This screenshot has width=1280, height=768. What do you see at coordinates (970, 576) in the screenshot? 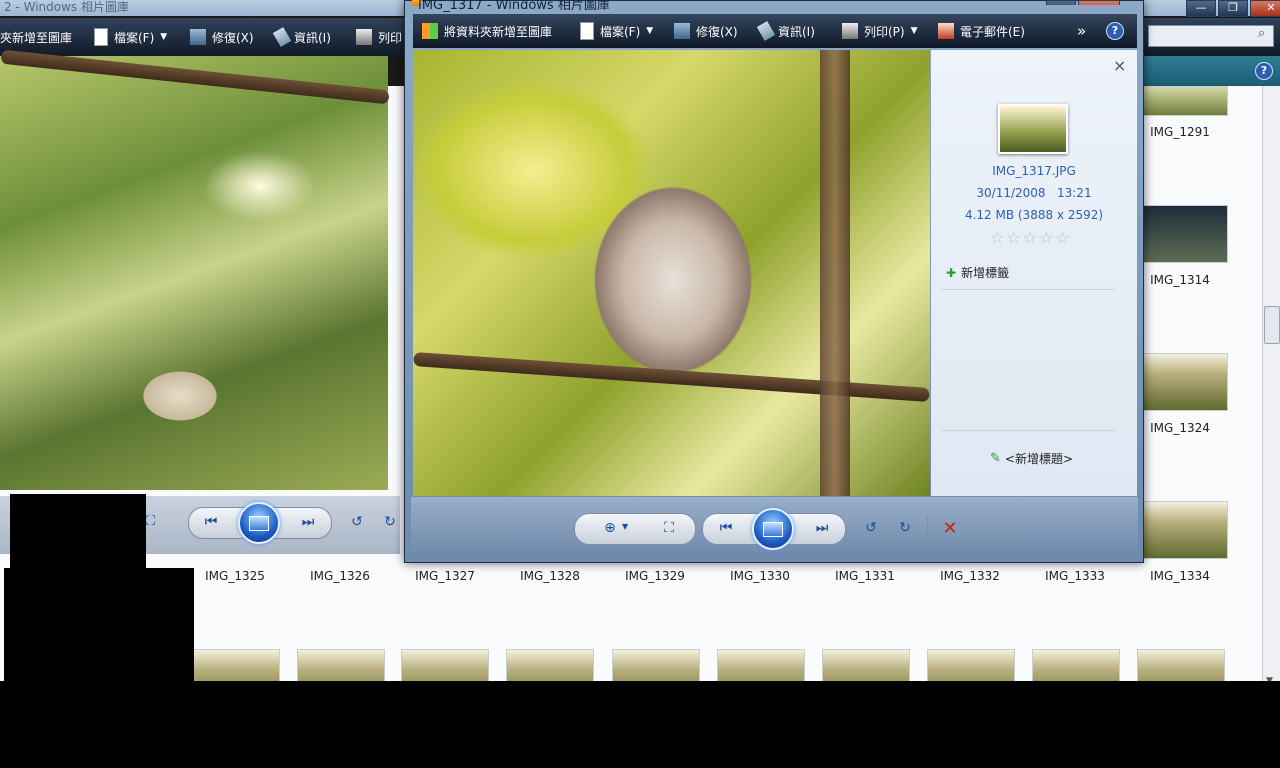
I see `thumbnail-label: IMG_1332` at bounding box center [970, 576].